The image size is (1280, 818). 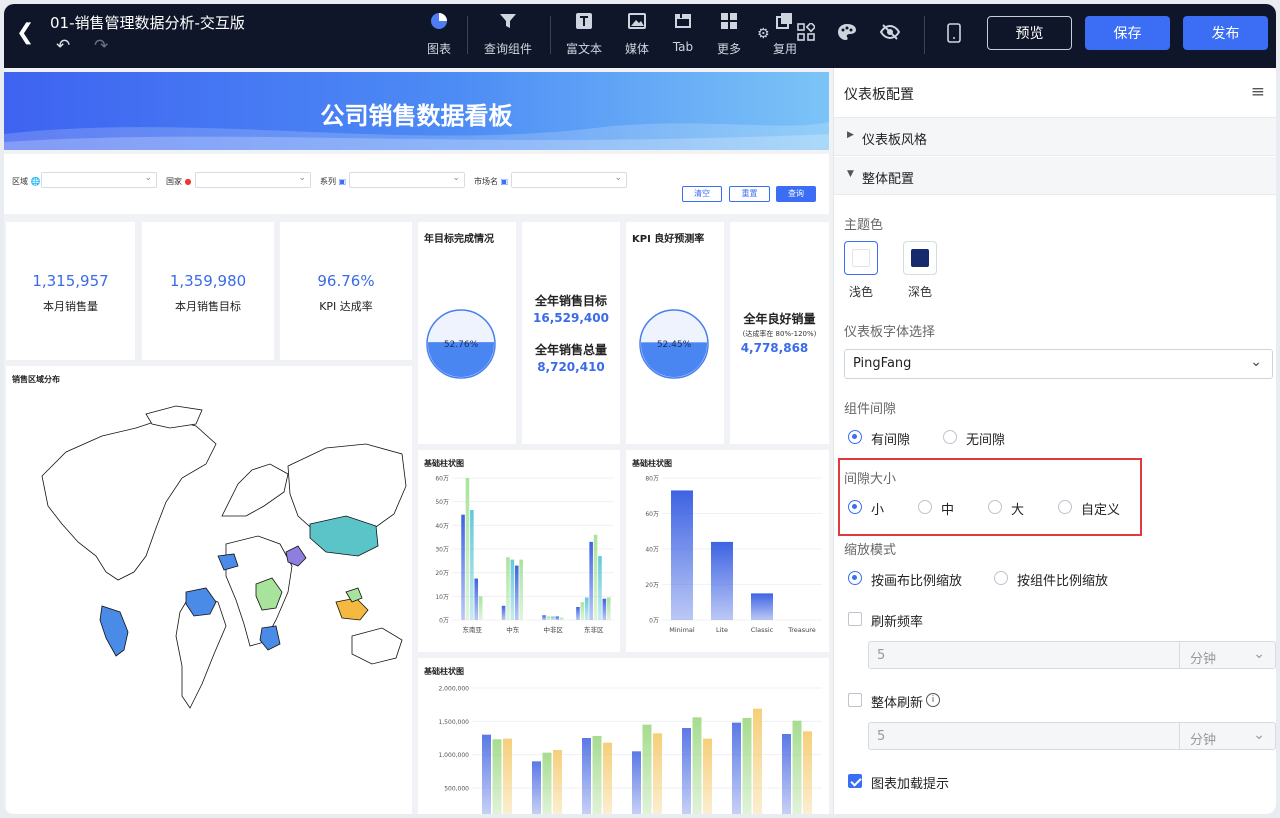 I want to click on publish-button: 发布, so click(x=1225, y=33).